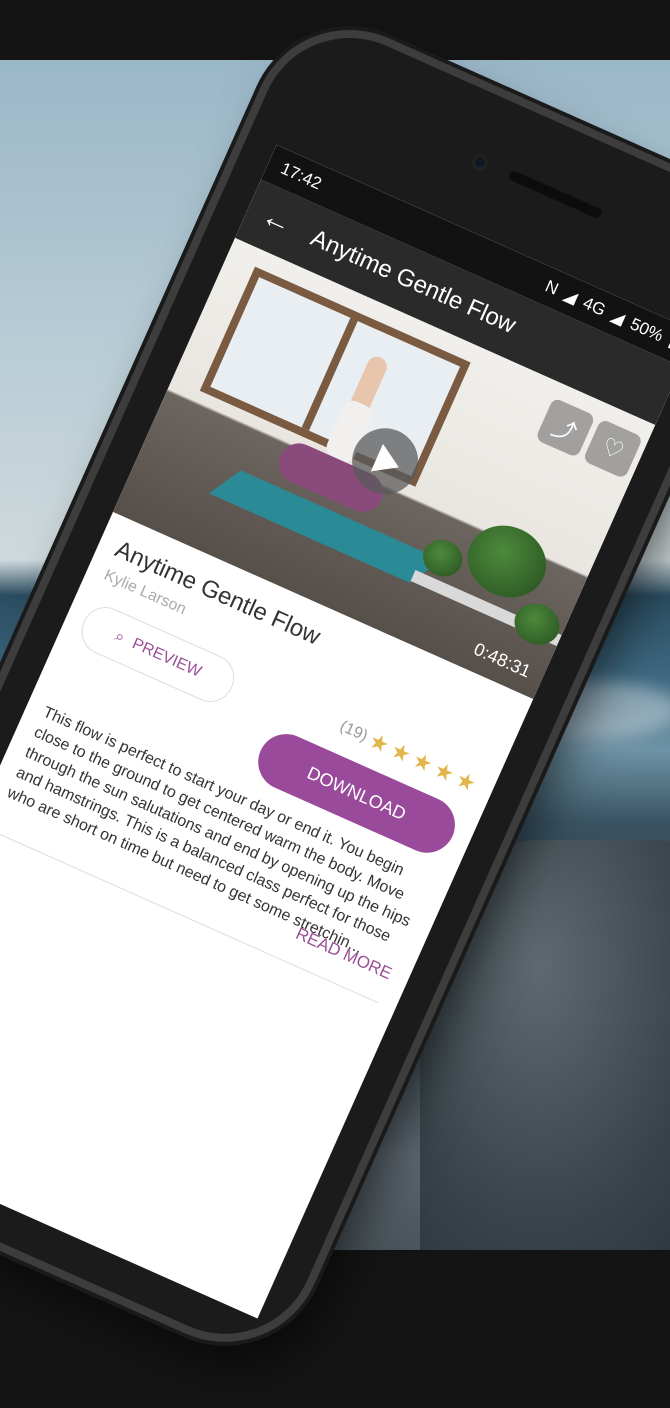  I want to click on signal-icon: ◢, so click(618, 317).